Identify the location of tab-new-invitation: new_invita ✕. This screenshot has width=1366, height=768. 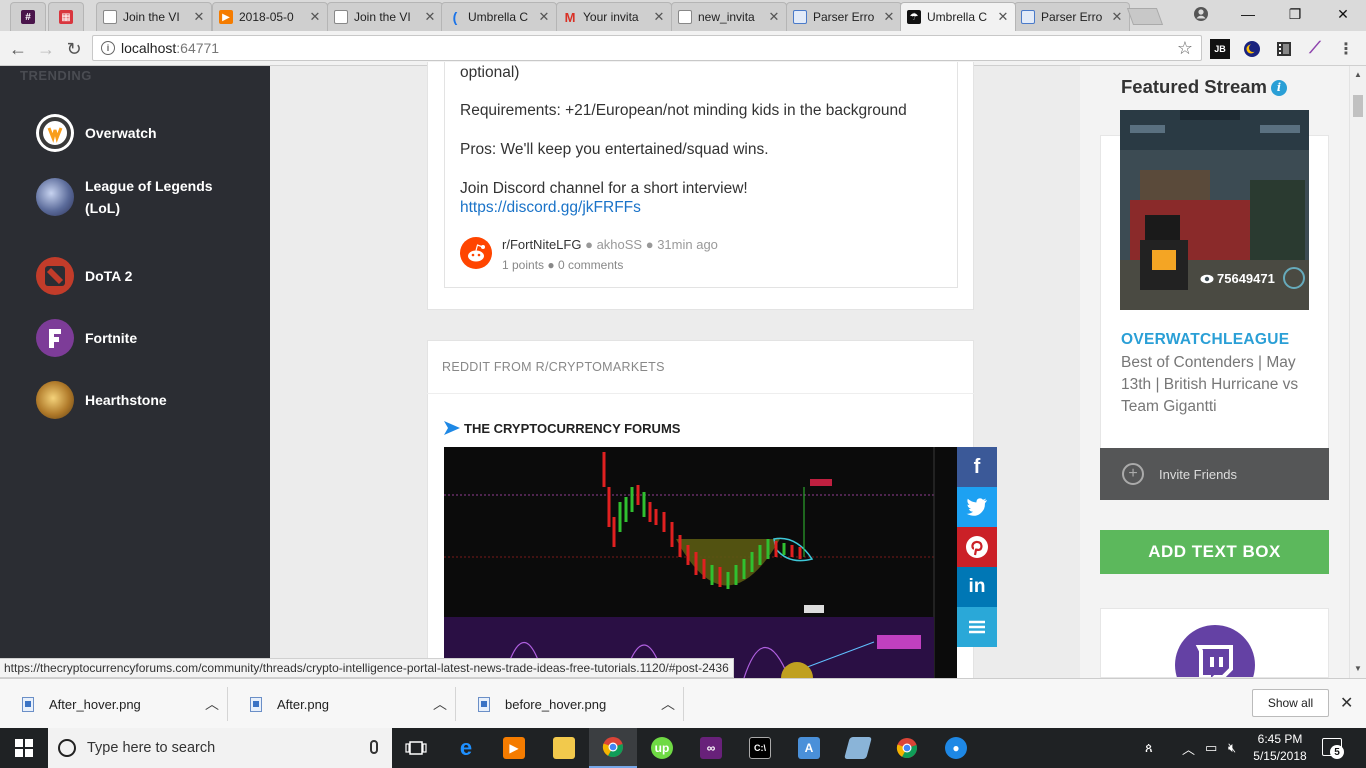
(729, 16).